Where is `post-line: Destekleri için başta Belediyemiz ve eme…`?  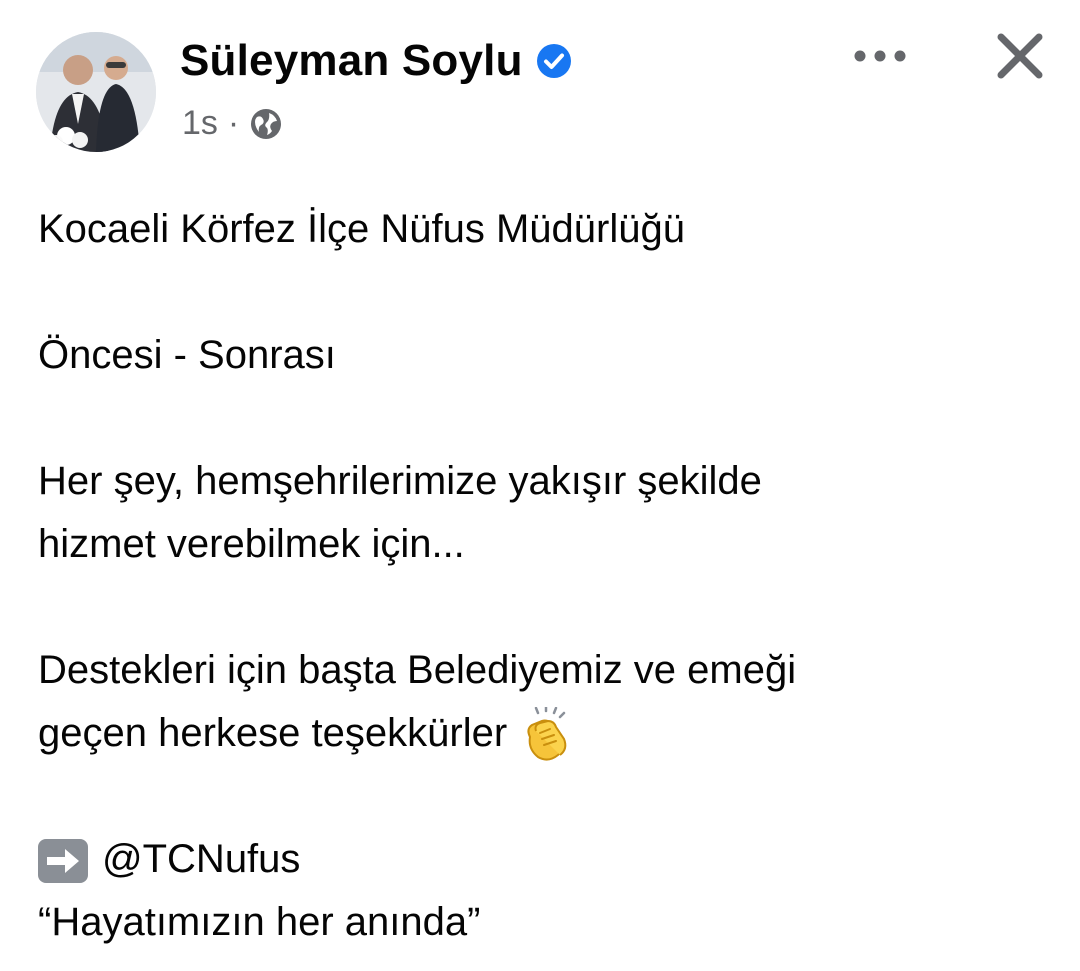 post-line: Destekleri için başta Belediyemiz ve eme… is located at coordinates (417, 670).